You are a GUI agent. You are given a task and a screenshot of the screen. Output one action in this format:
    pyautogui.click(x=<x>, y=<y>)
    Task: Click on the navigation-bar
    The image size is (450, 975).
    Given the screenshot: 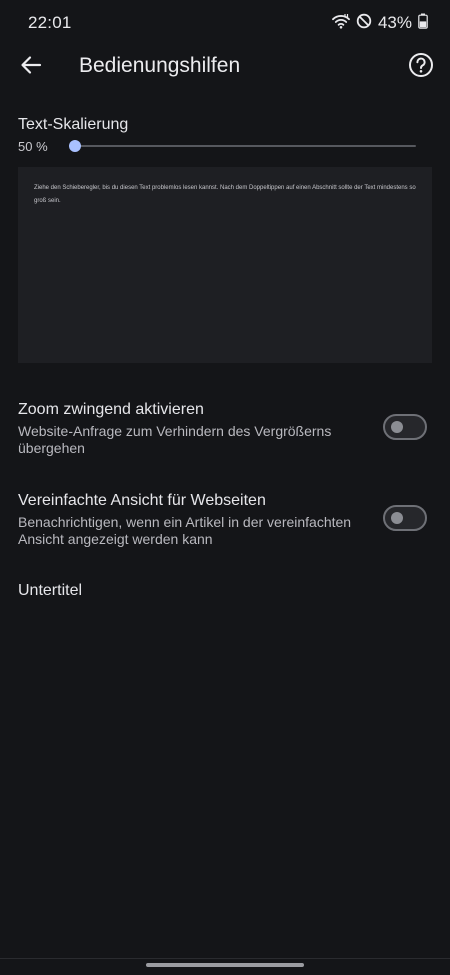 What is the action you would take?
    pyautogui.click(x=225, y=966)
    